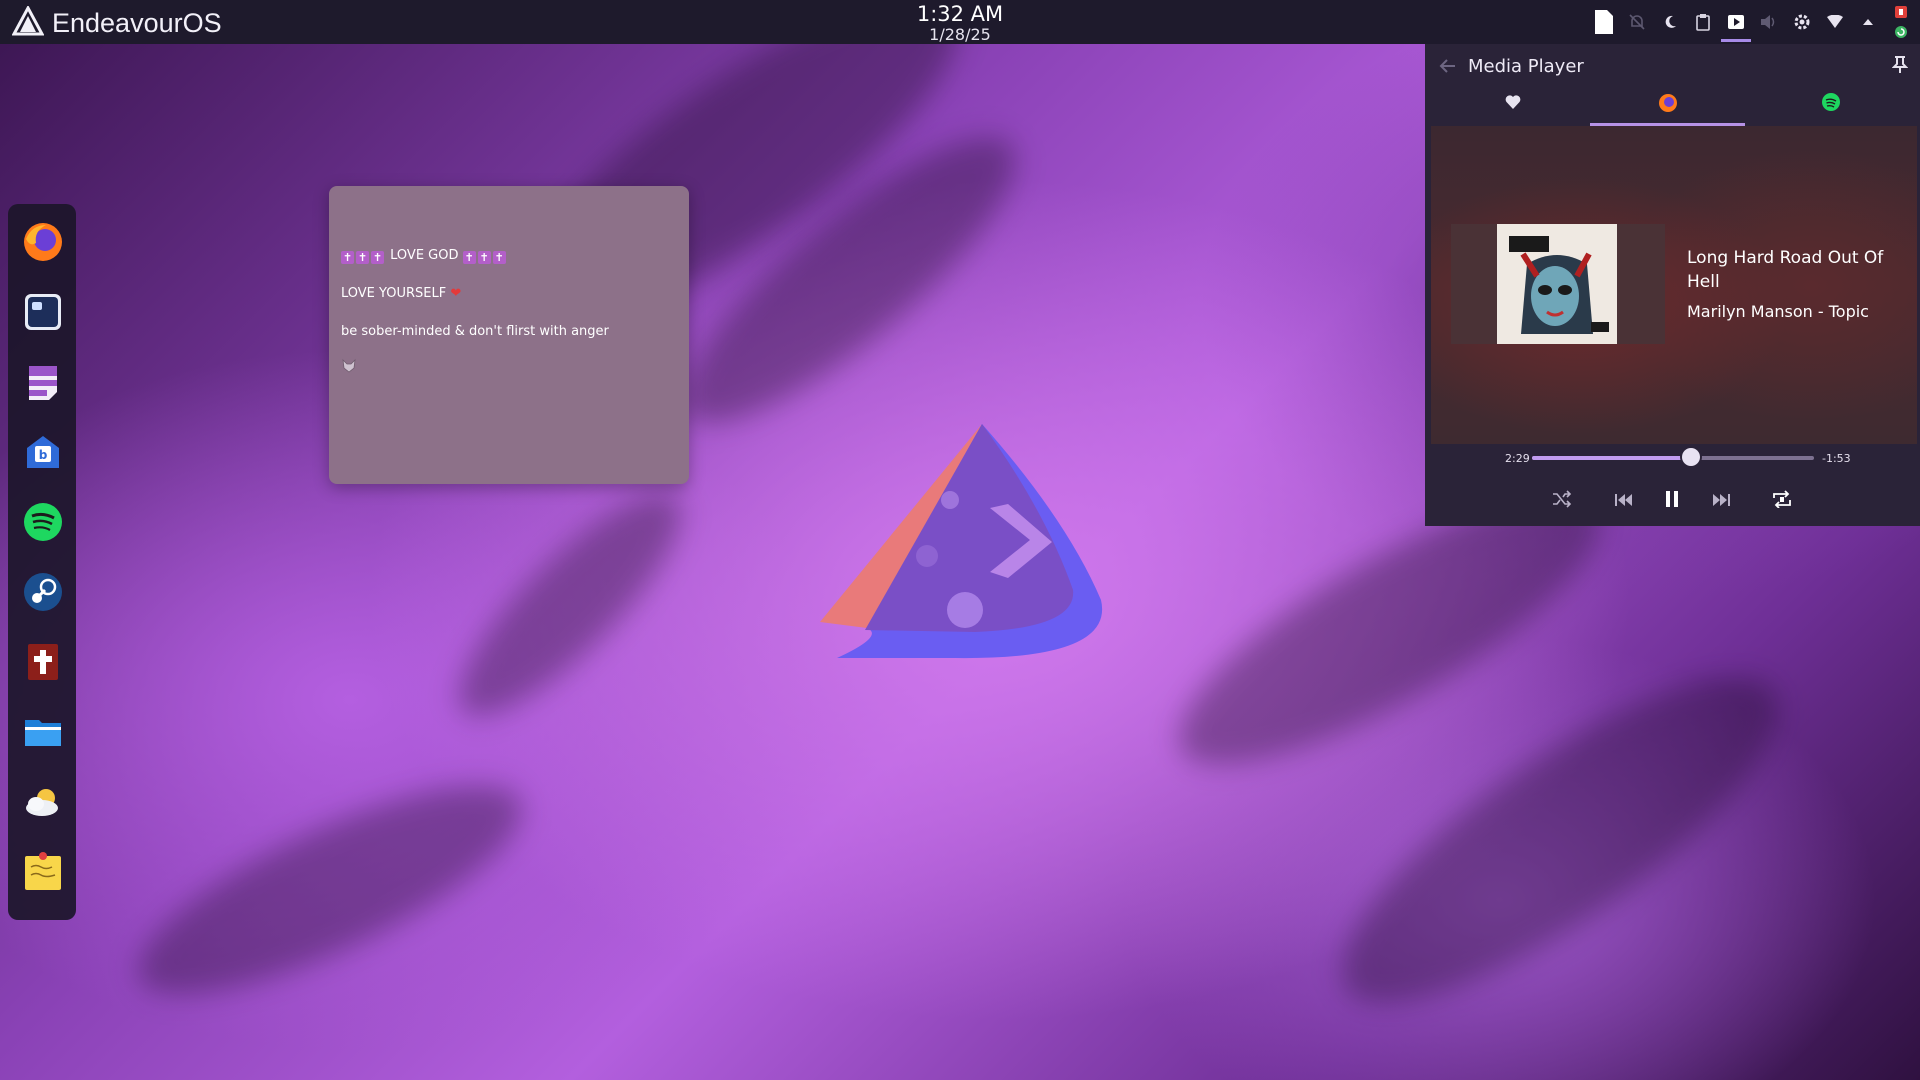  What do you see at coordinates (394, 293) in the screenshot?
I see `note-line-2-text: LOVE YOURSELF` at bounding box center [394, 293].